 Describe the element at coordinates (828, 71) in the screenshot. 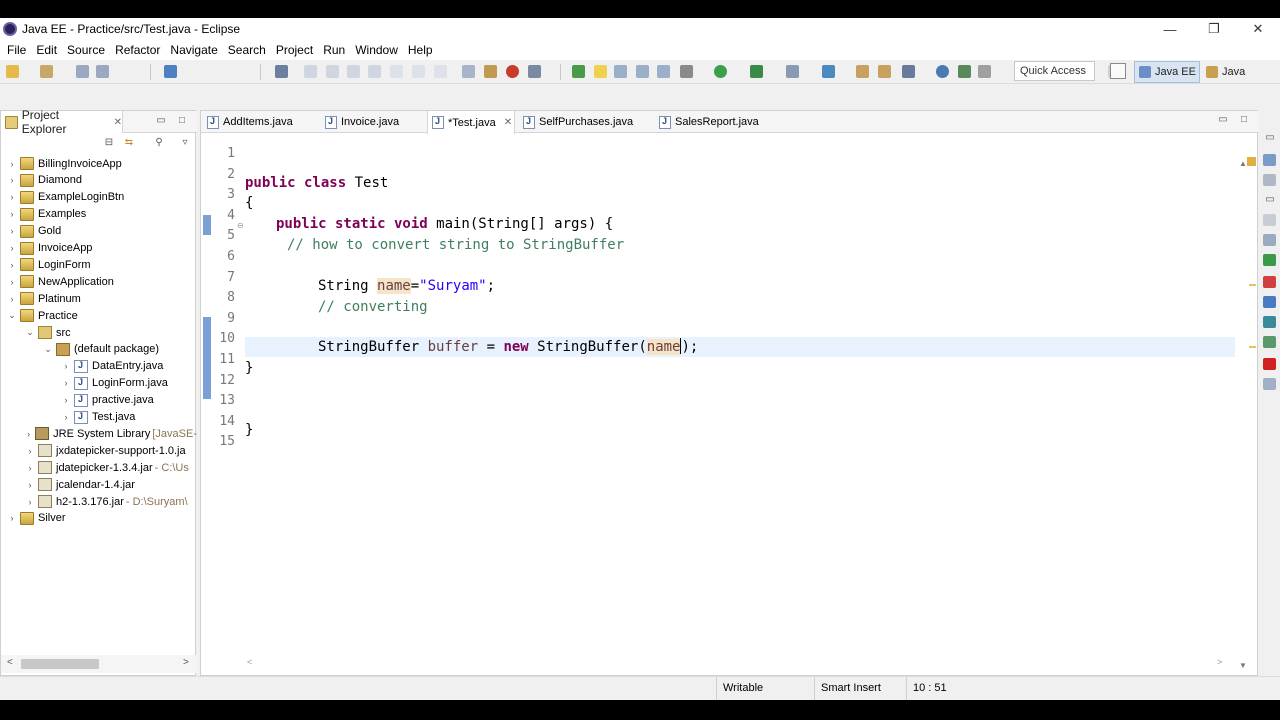

I see `new-server-icon` at that location.